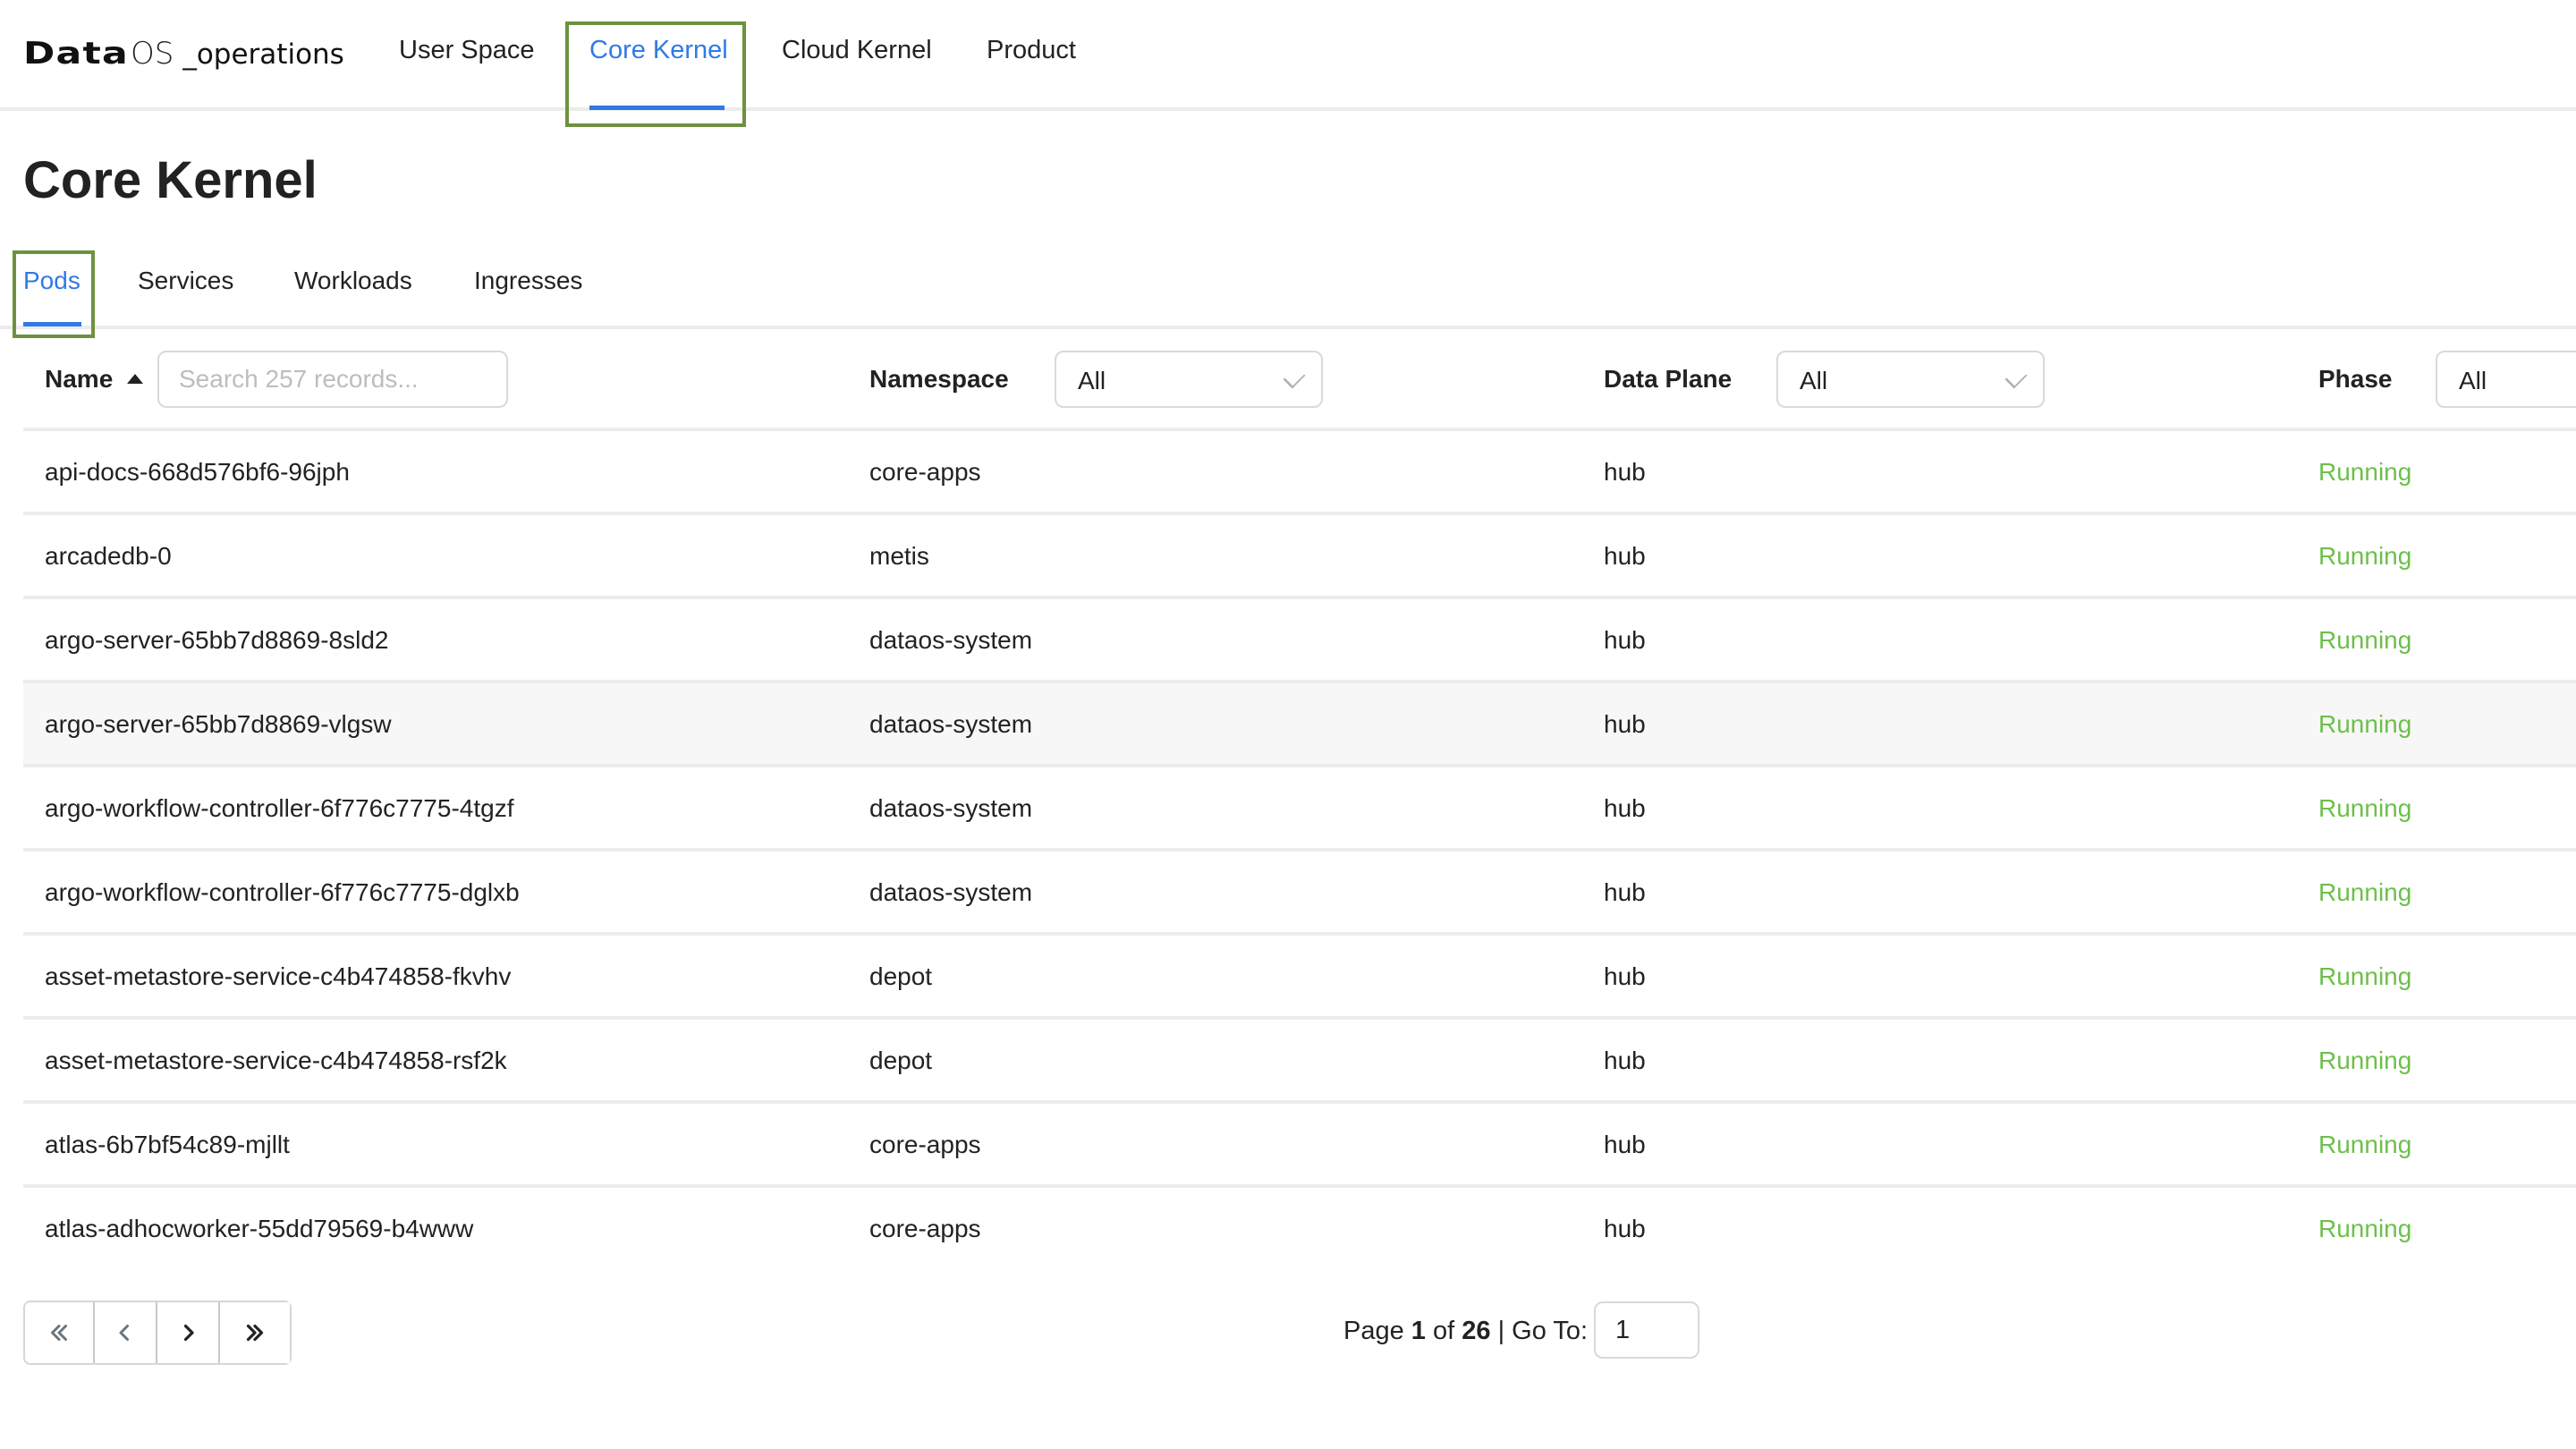 The image size is (2576, 1449). I want to click on phase-filter-value: All, so click(2473, 380).